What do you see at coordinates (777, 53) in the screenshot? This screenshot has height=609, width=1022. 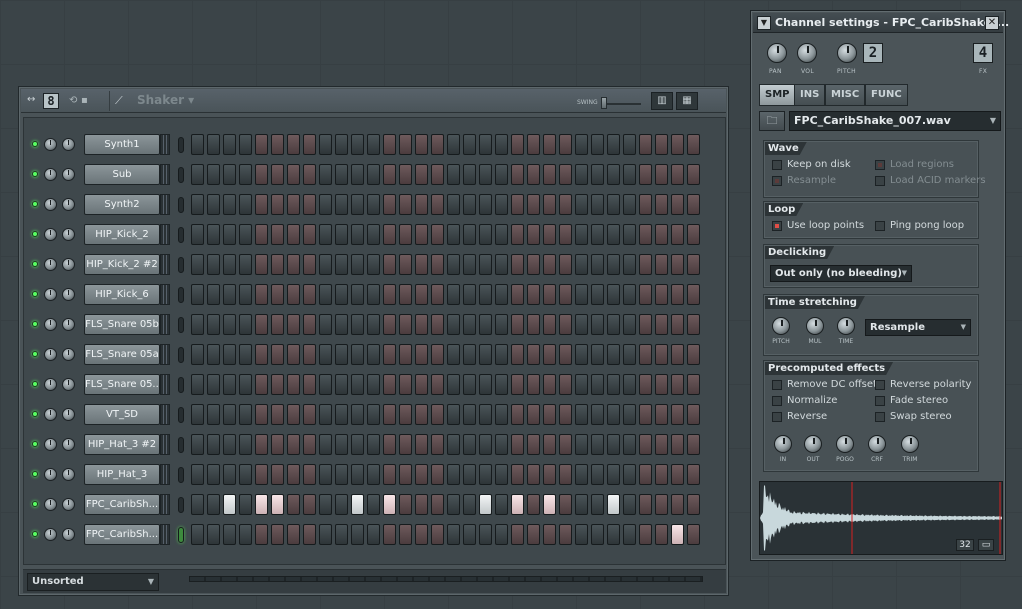 I see `pan-knob` at bounding box center [777, 53].